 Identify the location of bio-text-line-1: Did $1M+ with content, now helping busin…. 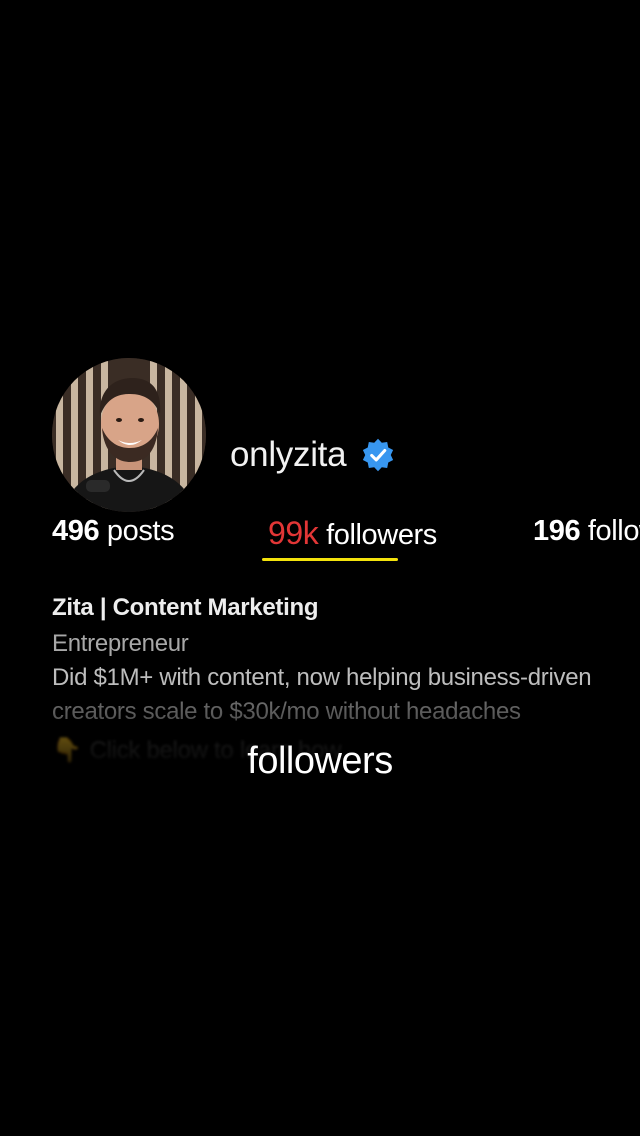
(322, 677).